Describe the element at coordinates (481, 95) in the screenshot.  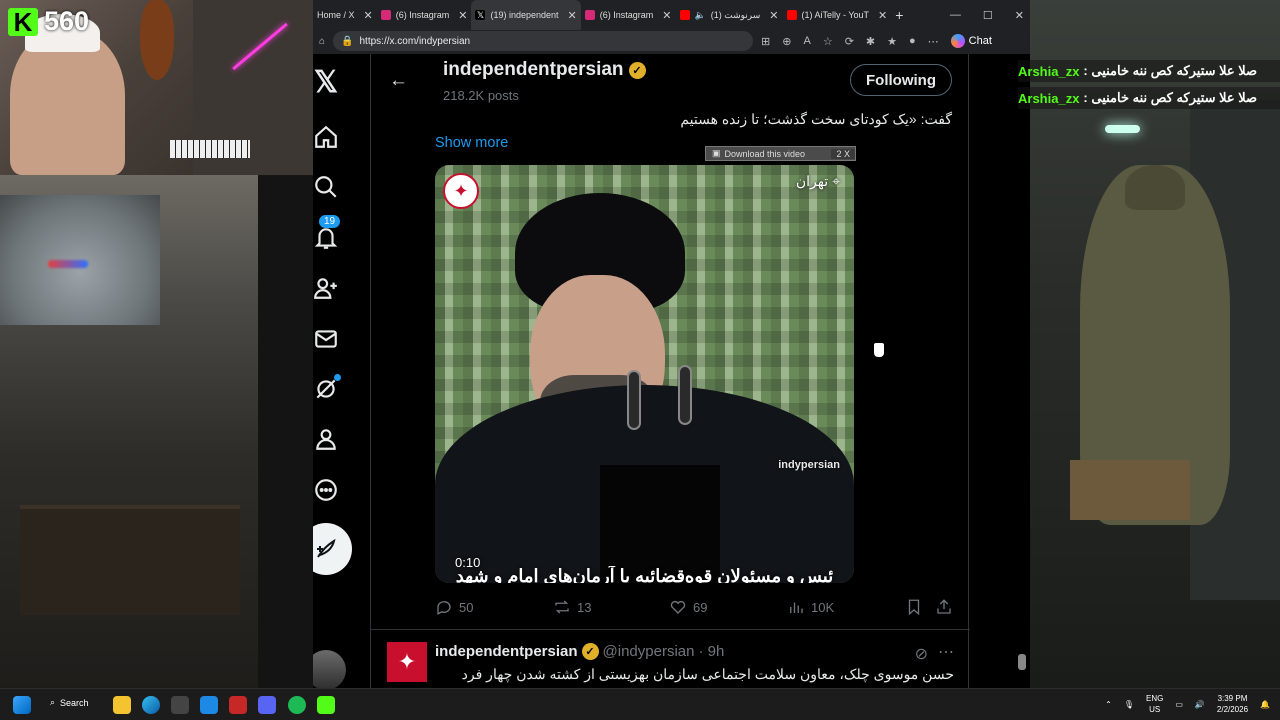
I see `posts-count: 218.2K posts` at that location.